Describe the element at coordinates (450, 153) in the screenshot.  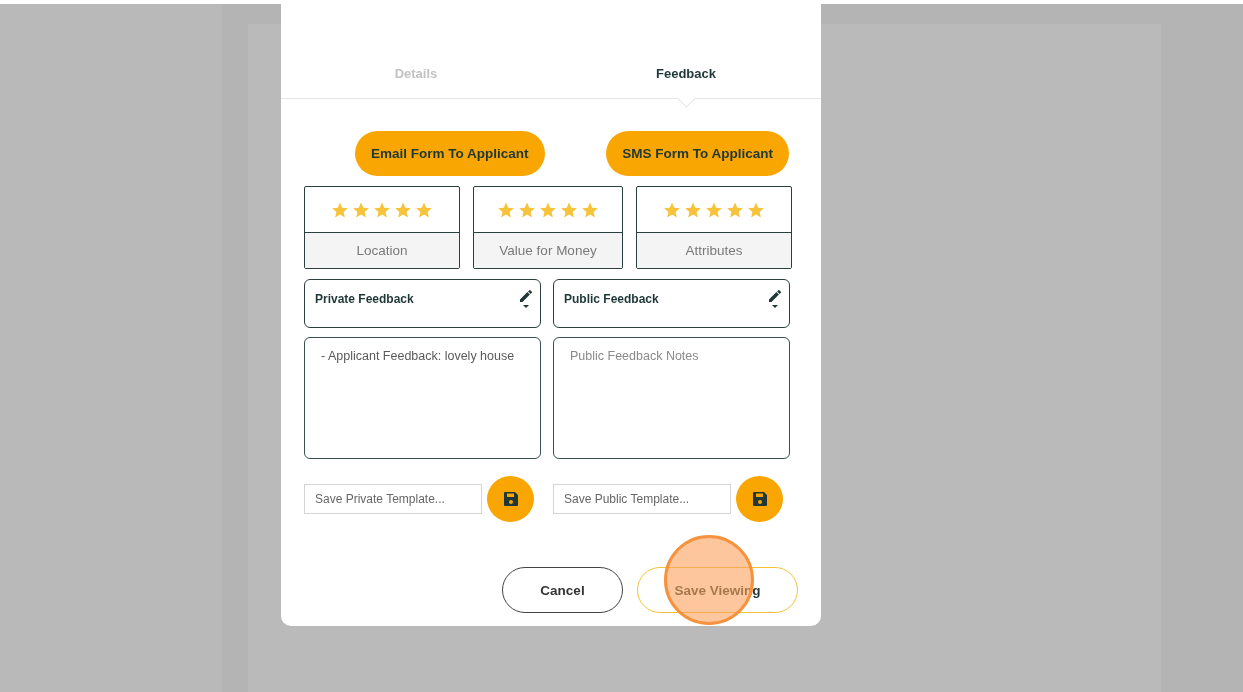
I see `send-form-button: Email Form To Applicant` at that location.